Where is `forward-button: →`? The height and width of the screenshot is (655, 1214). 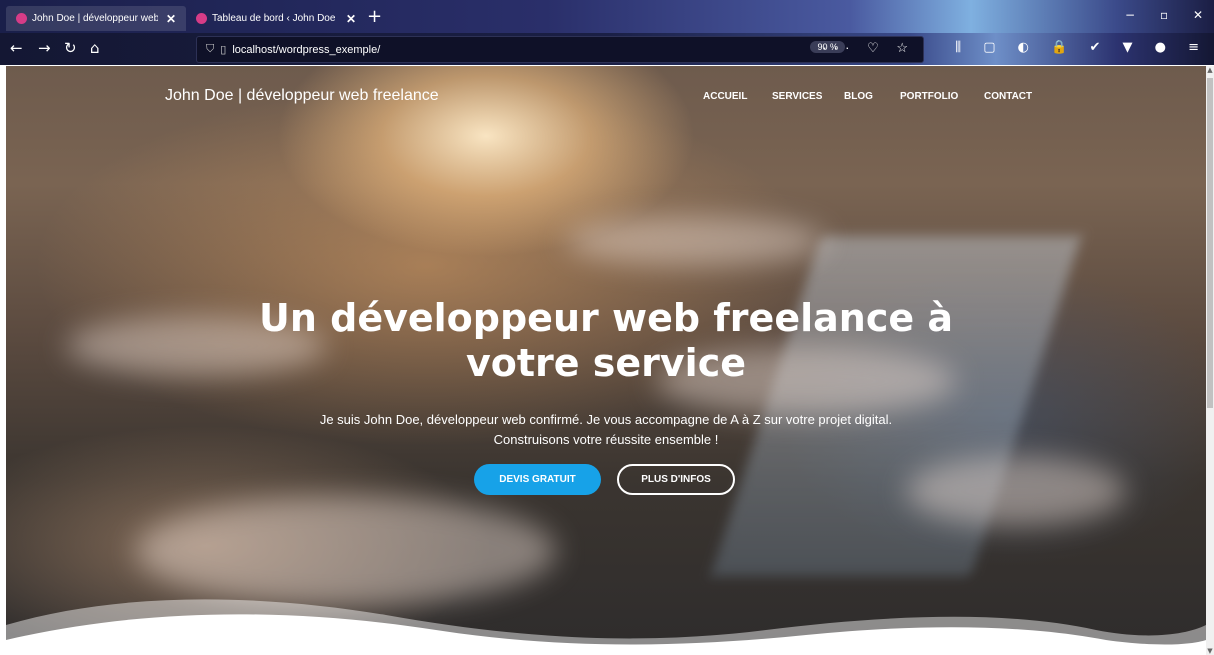
forward-button: → is located at coordinates (44, 48).